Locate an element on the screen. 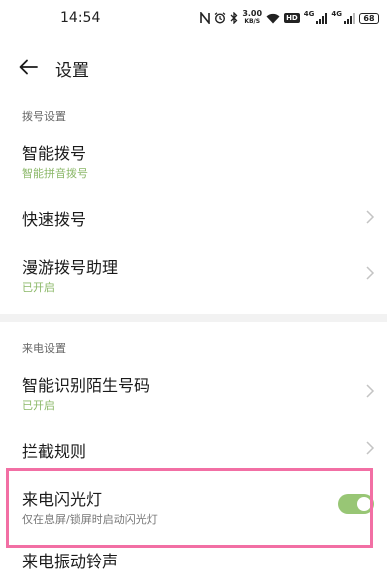 Image resolution: width=387 pixels, height=576 pixels. settings-item-title: 漫游拨号助理 is located at coordinates (70, 267).